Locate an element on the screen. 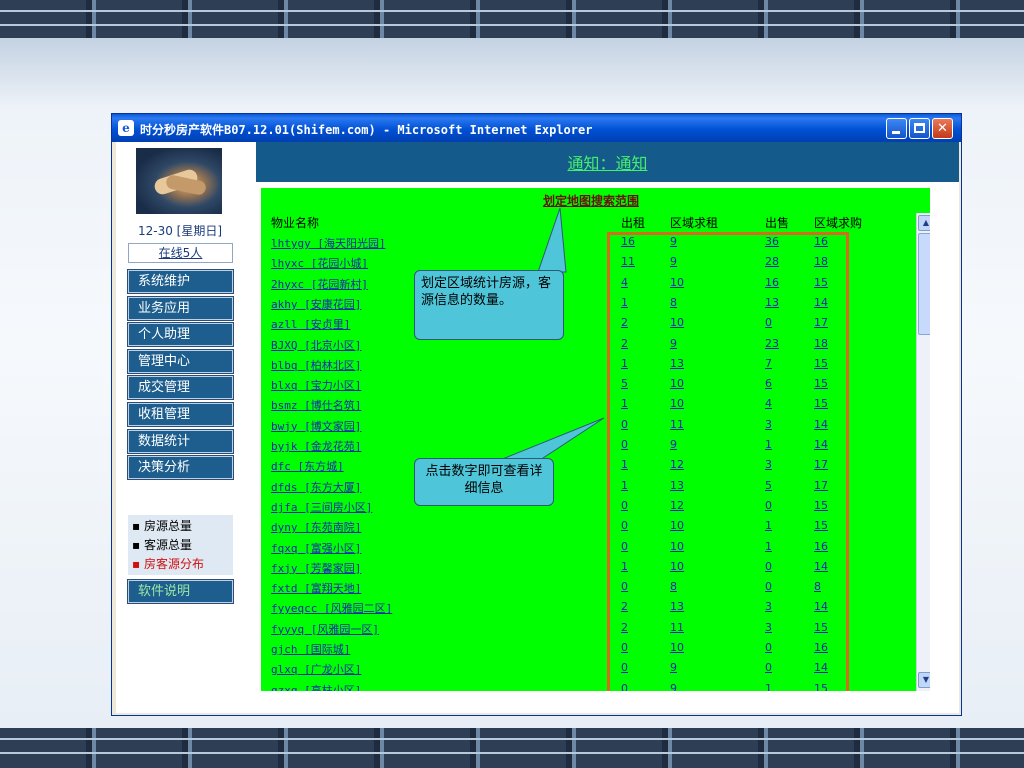 This screenshot has height=768, width=1024. content-bottom-area is located at coordinates (607, 703).